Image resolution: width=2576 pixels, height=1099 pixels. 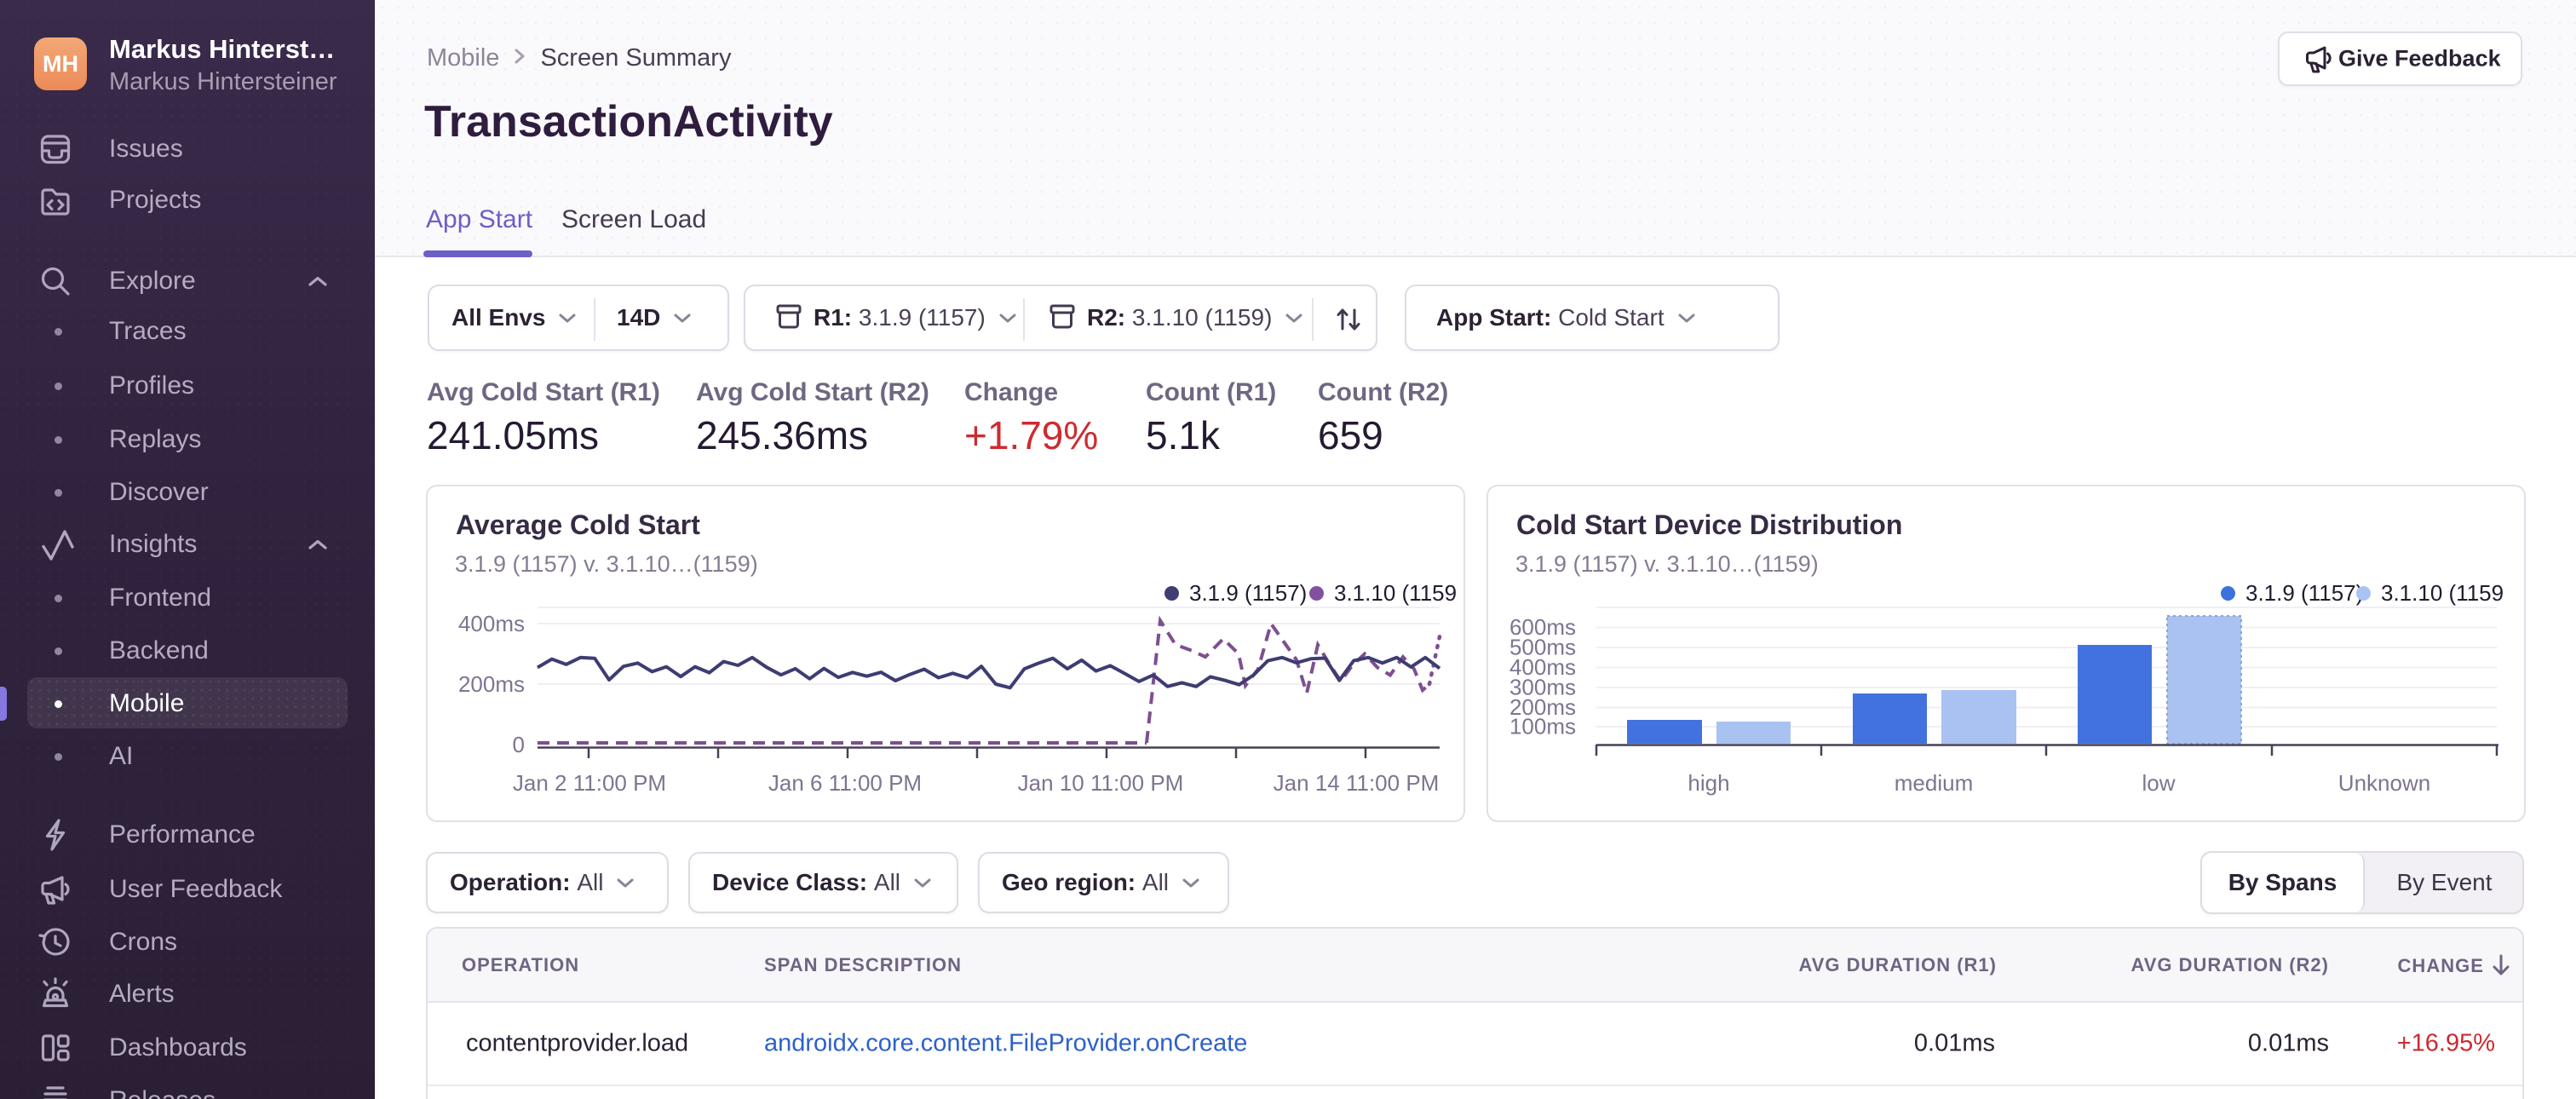 I want to click on svg-text: Unknown, so click(x=2384, y=783).